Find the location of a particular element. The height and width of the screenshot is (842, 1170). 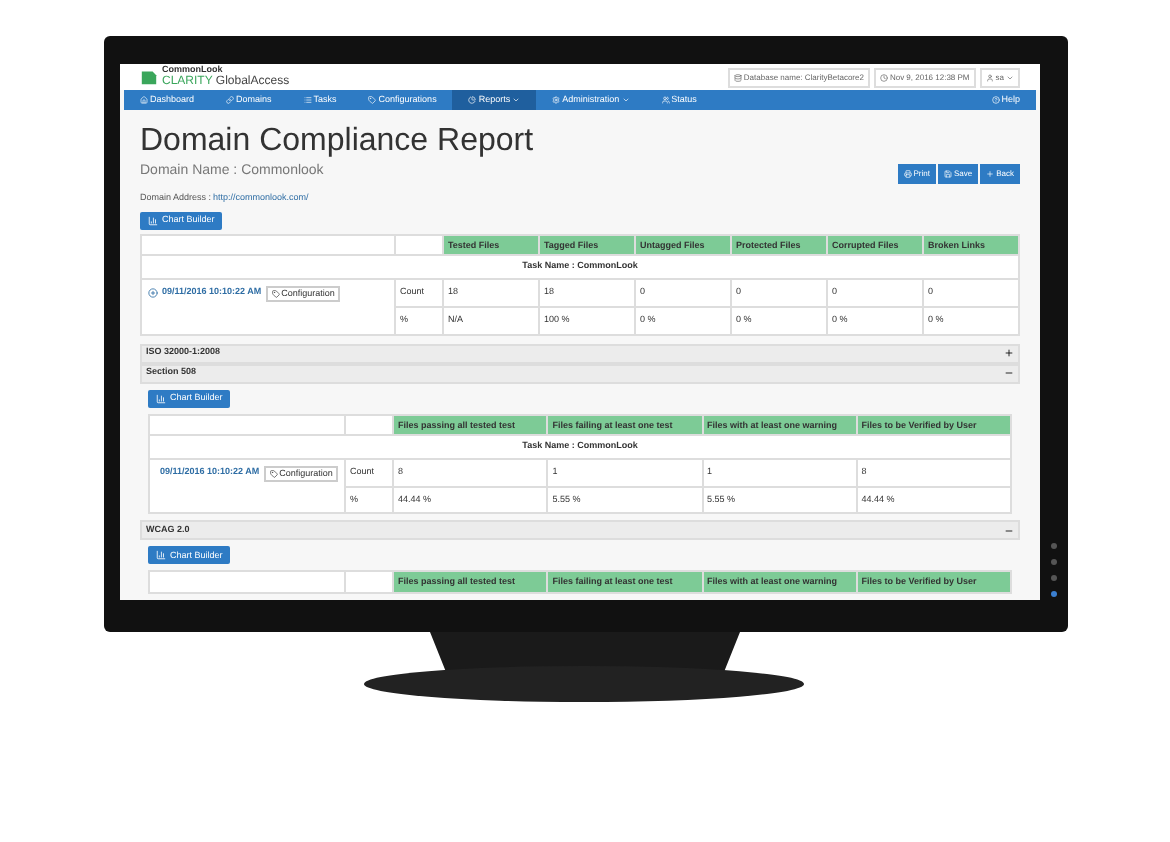

expand-icon is located at coordinates (1009, 353).